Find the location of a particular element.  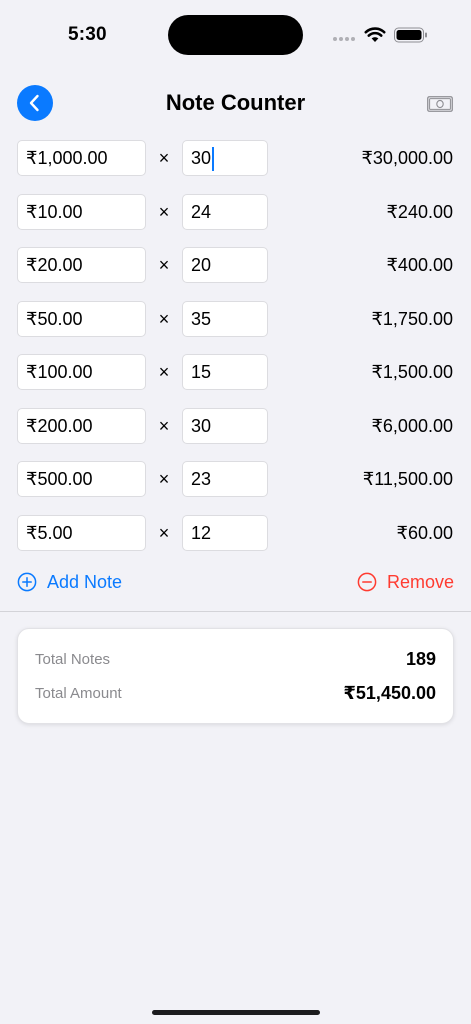

row-total: ₹240.00 is located at coordinates (419, 211).